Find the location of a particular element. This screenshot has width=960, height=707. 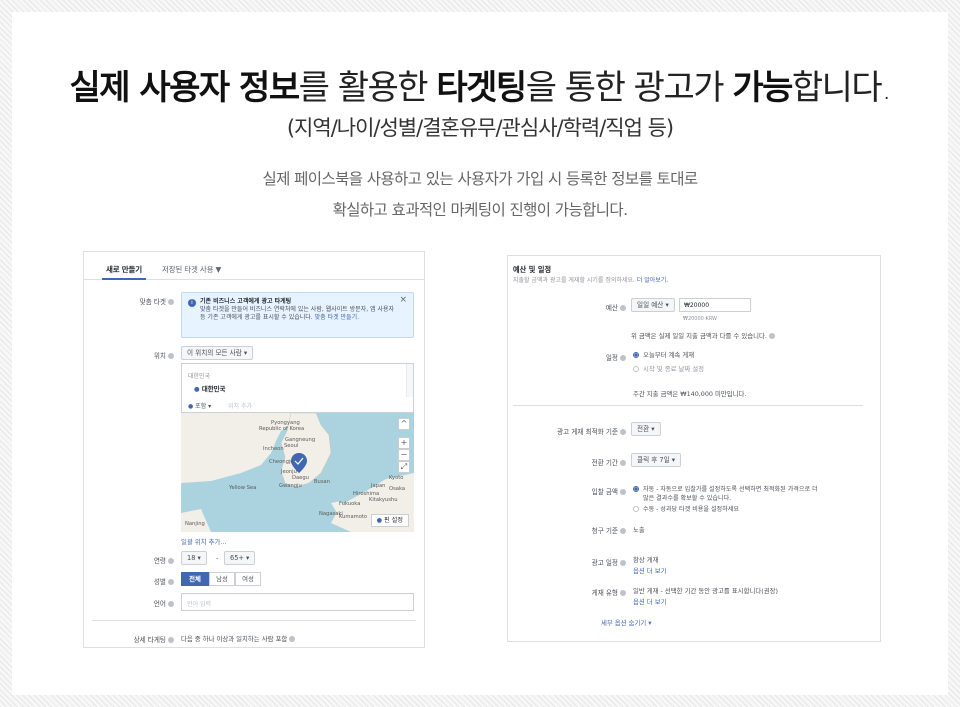

custom-audience-label: 맞춤 타겟 is located at coordinates (131, 301).